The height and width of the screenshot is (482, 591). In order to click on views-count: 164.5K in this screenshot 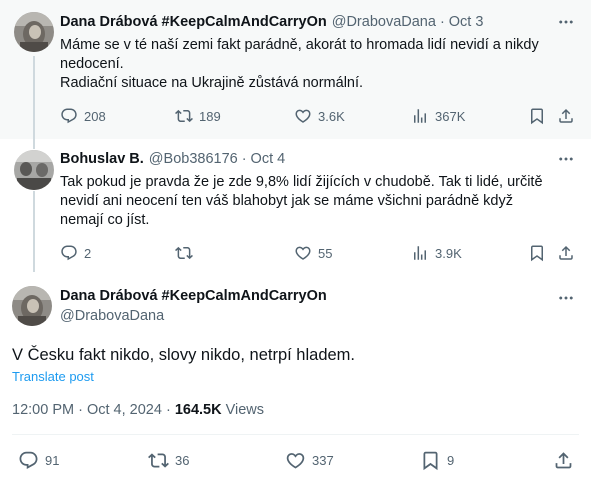, I will do `click(198, 410)`.